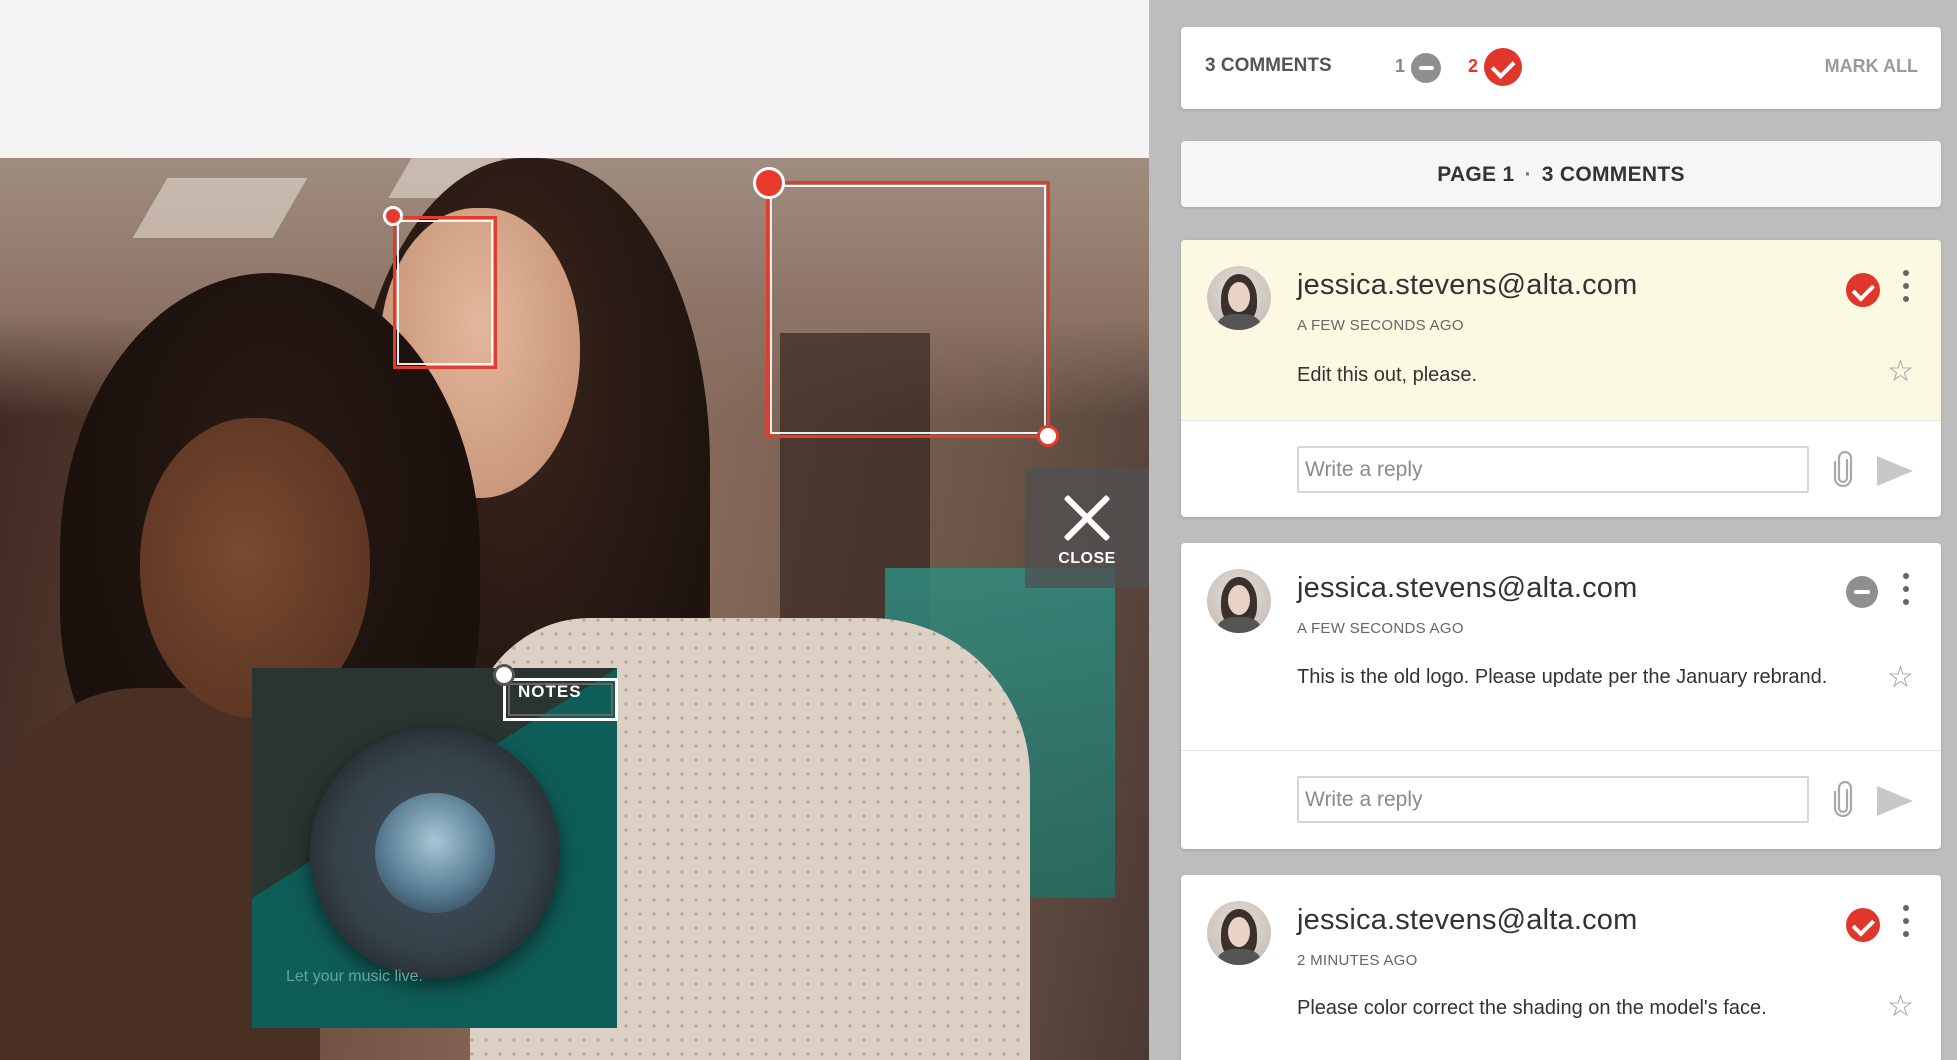 This screenshot has height=1060, width=1957. What do you see at coordinates (574, 79) in the screenshot?
I see `viewer-toolbar` at bounding box center [574, 79].